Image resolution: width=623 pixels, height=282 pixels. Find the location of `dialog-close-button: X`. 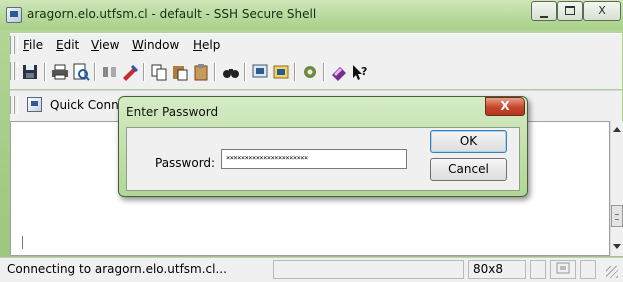

dialog-close-button: X is located at coordinates (505, 106).